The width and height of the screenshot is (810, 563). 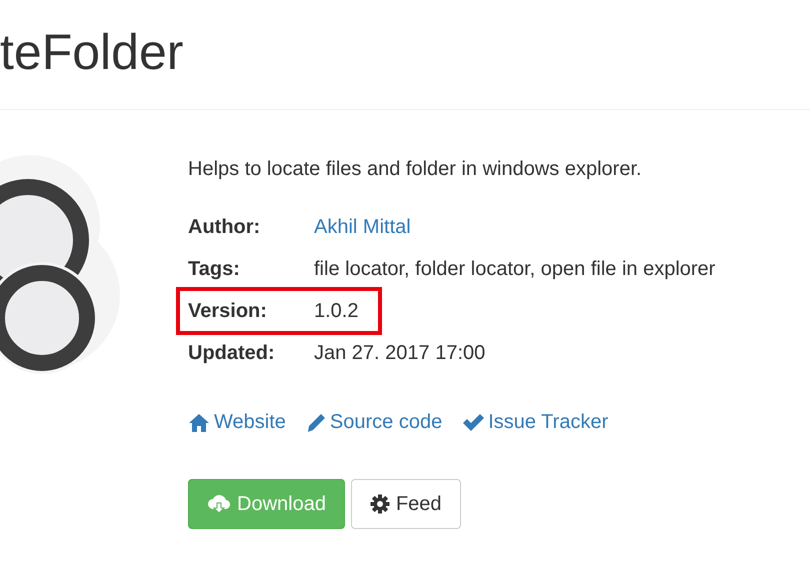 What do you see at coordinates (336, 311) in the screenshot?
I see `detail-value: 1.0.2` at bounding box center [336, 311].